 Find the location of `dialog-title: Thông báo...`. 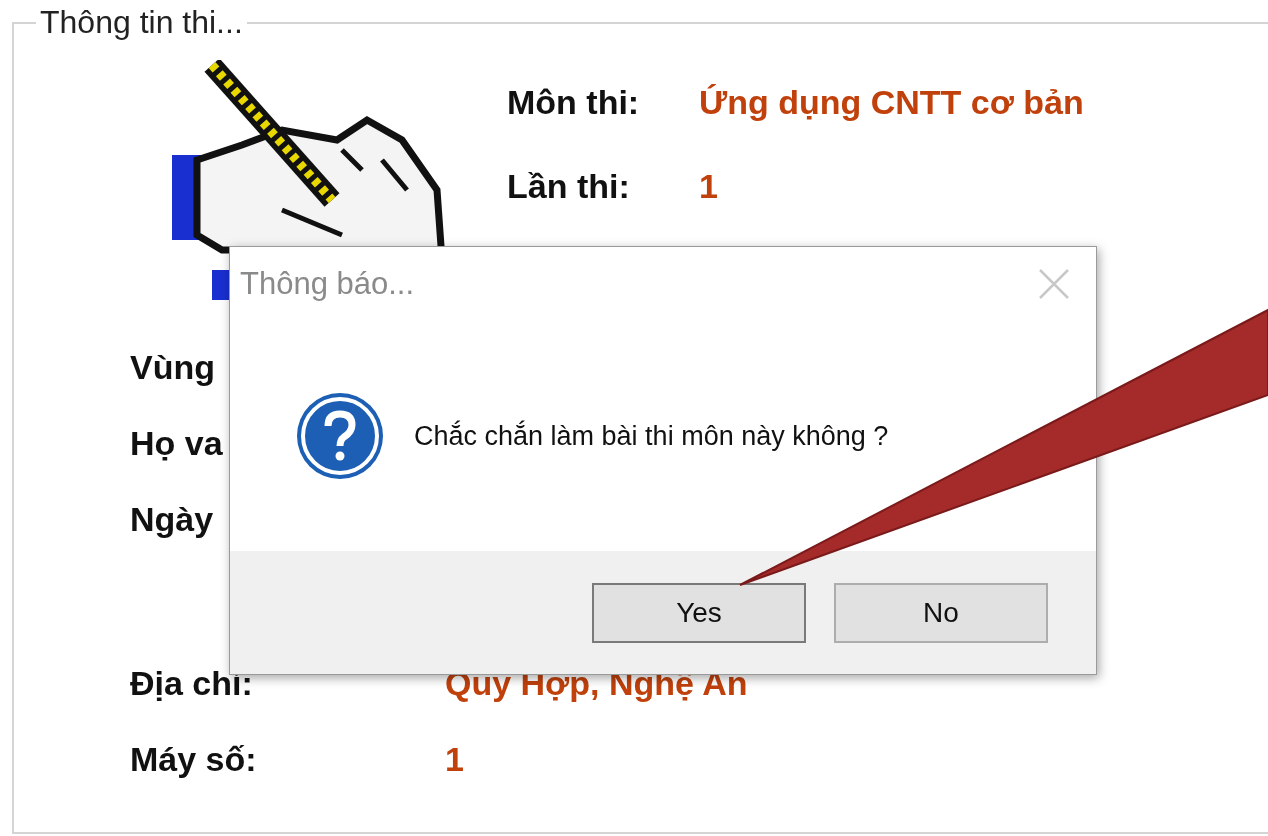

dialog-title: Thông báo... is located at coordinates (327, 284).